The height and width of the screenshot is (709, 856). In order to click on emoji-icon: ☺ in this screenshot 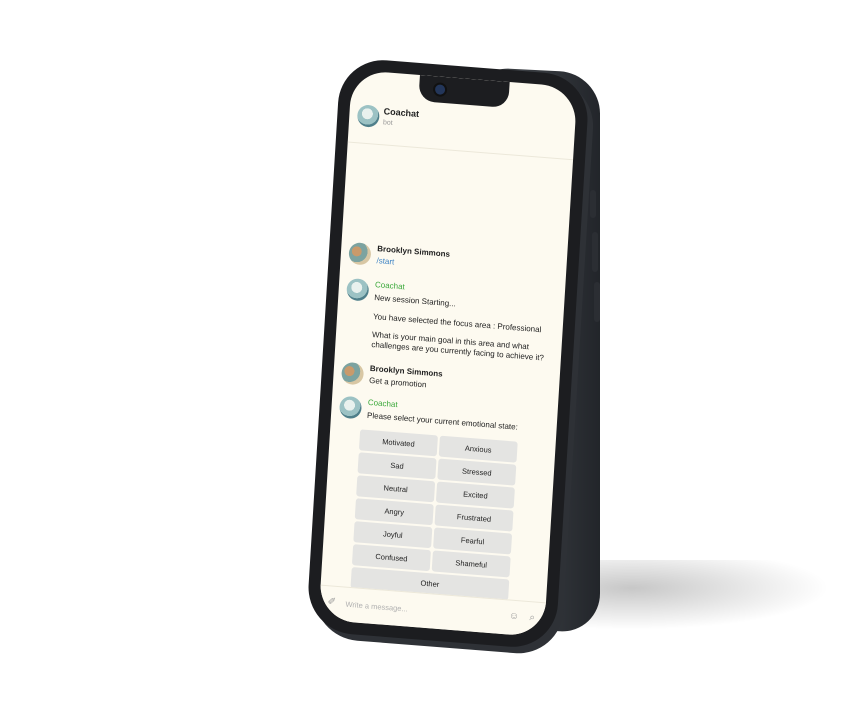, I will do `click(514, 617)`.